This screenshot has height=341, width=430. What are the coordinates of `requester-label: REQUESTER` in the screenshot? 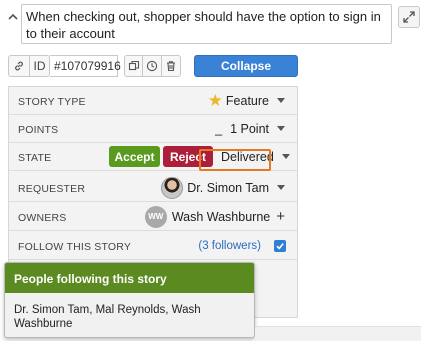 It's located at (52, 189).